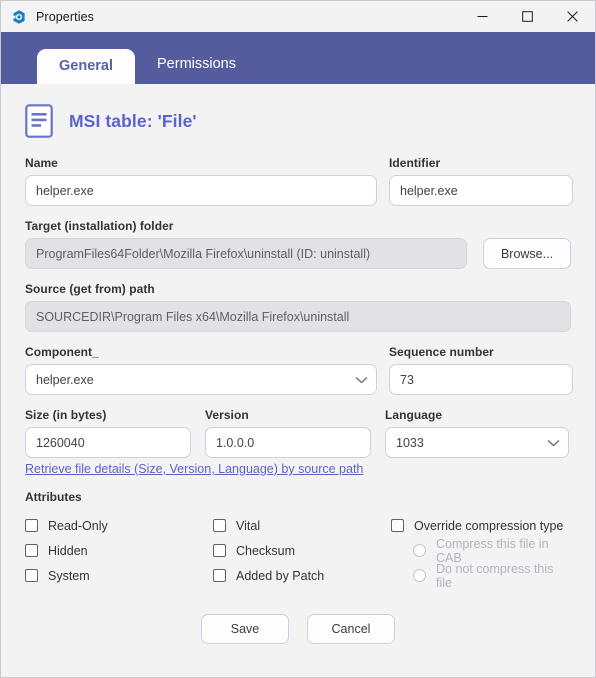 This screenshot has height=678, width=596. I want to click on tab-strip: General Permissions, so click(298, 58).